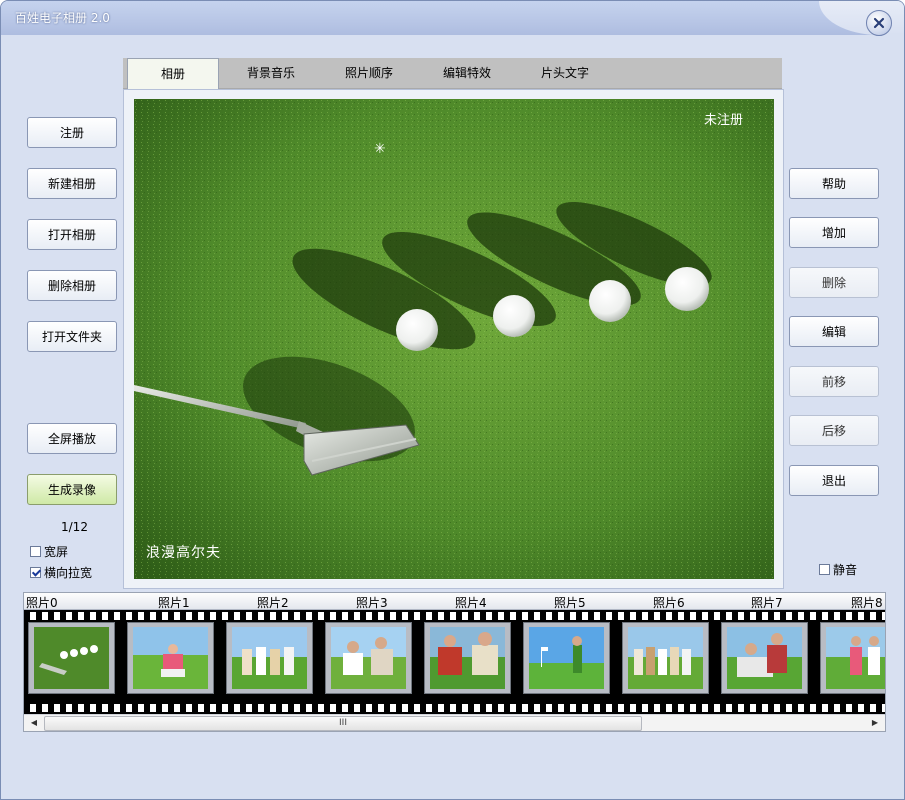 The height and width of the screenshot is (800, 905). What do you see at coordinates (173, 74) in the screenshot?
I see `tab-album: 相册` at bounding box center [173, 74].